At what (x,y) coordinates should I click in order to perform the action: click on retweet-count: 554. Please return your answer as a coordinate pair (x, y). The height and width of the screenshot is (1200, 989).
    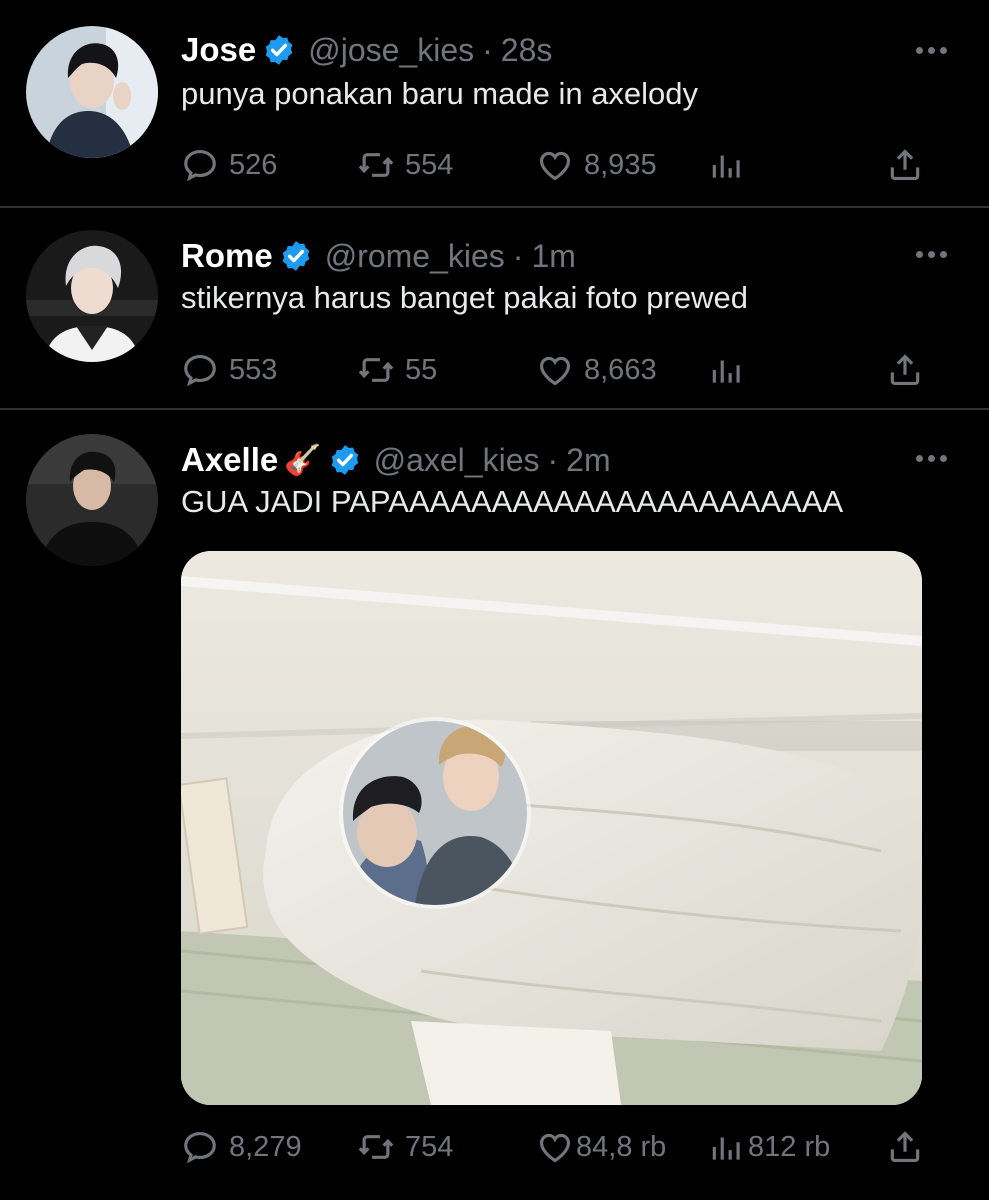
    Looking at the image, I should click on (429, 164).